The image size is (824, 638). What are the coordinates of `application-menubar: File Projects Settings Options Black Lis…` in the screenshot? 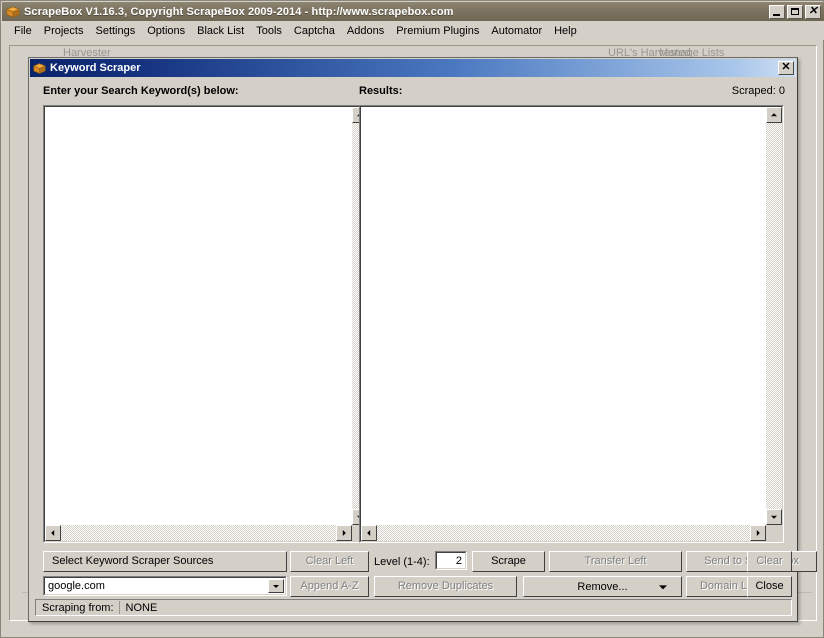 It's located at (413, 30).